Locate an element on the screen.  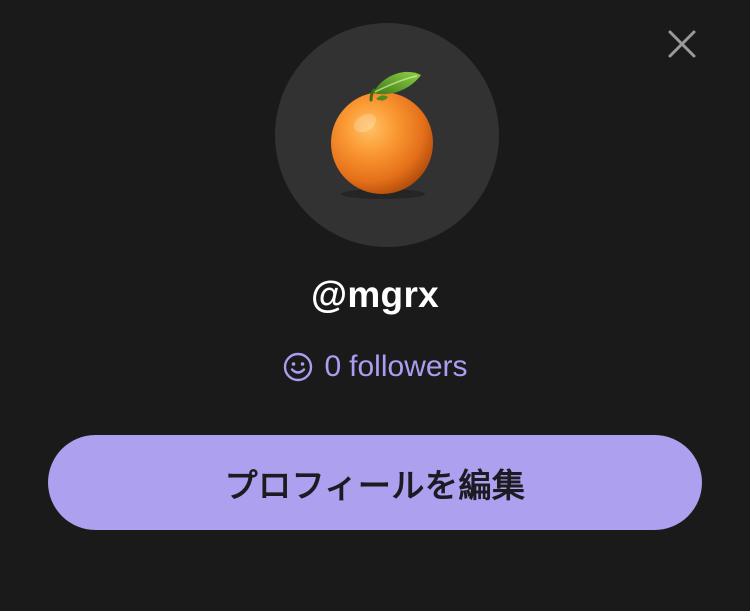
orange-emoji-icon is located at coordinates (382, 135).